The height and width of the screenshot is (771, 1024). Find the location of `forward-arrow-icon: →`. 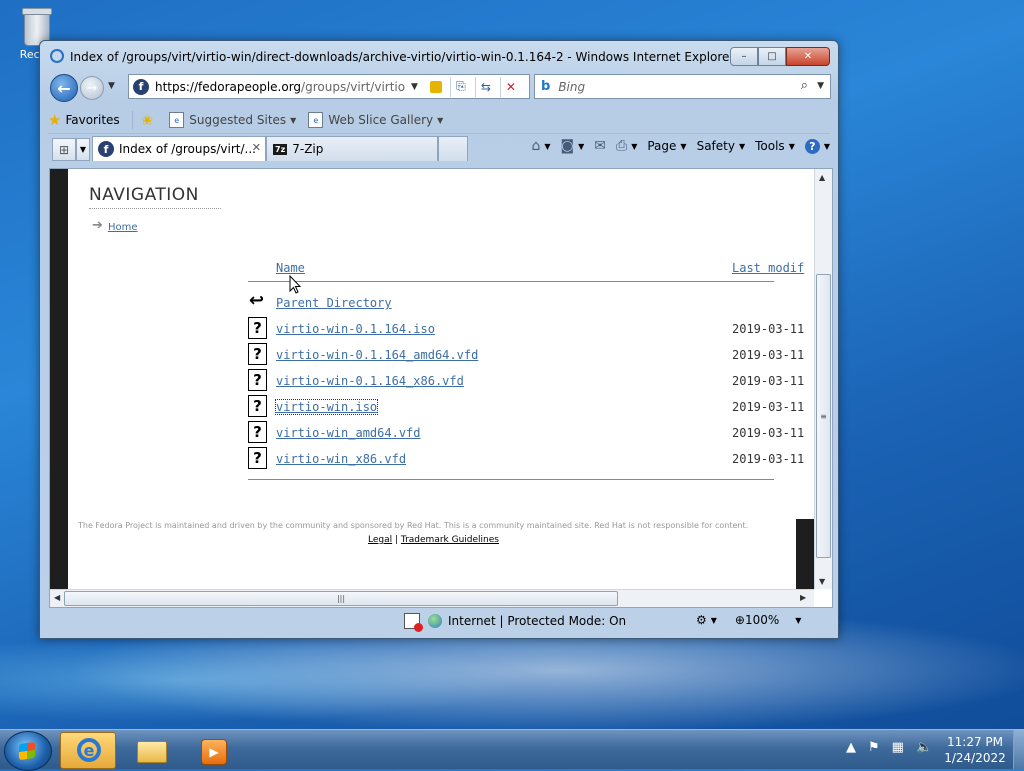

forward-arrow-icon: → is located at coordinates (92, 88).